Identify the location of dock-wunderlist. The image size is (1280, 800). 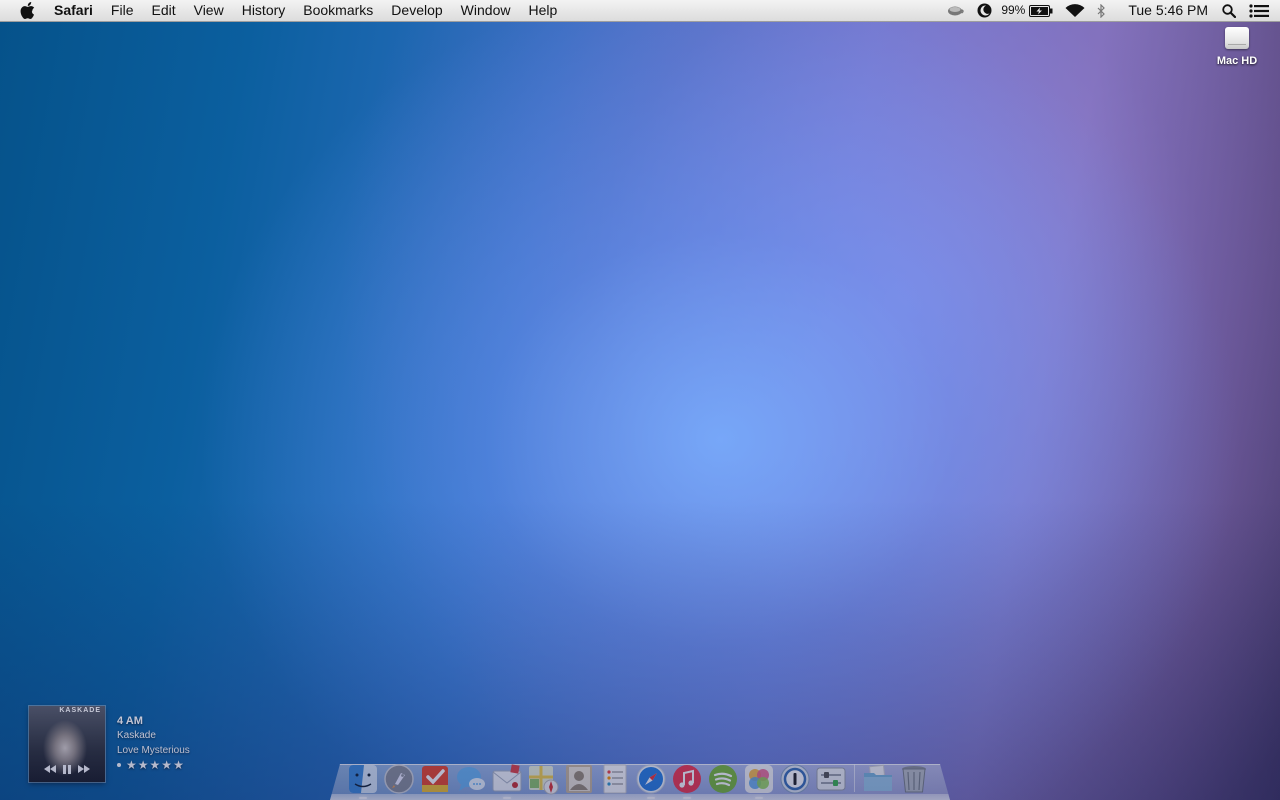
(435, 775).